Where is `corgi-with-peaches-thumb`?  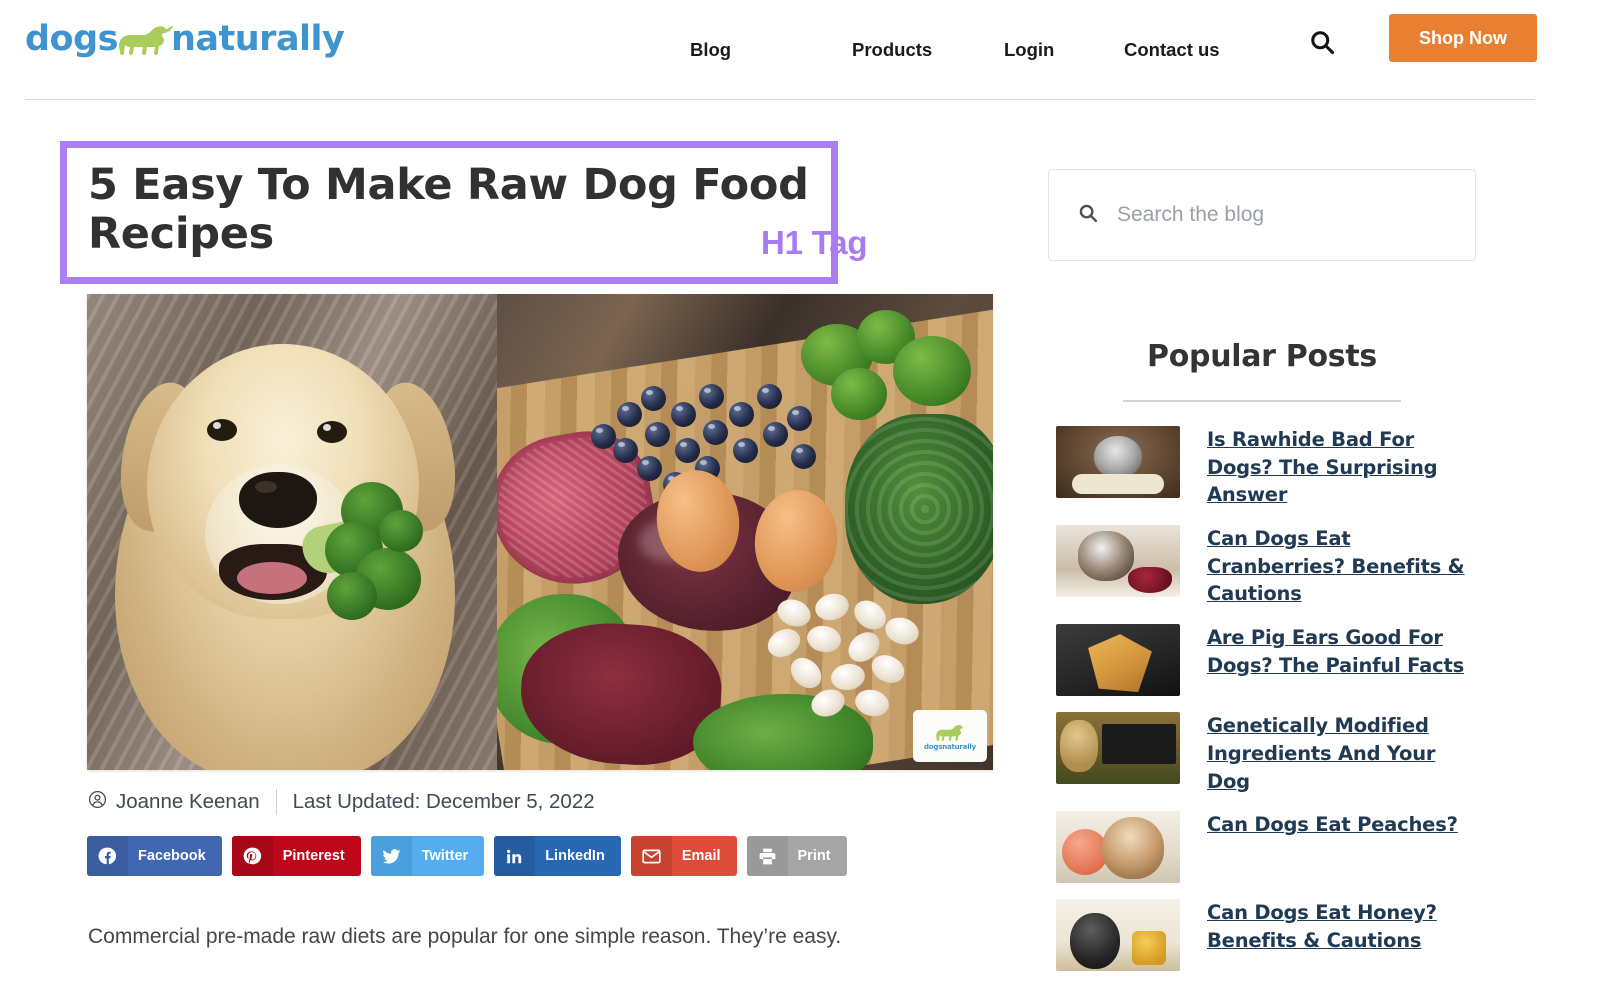 corgi-with-peaches-thumb is located at coordinates (1118, 847).